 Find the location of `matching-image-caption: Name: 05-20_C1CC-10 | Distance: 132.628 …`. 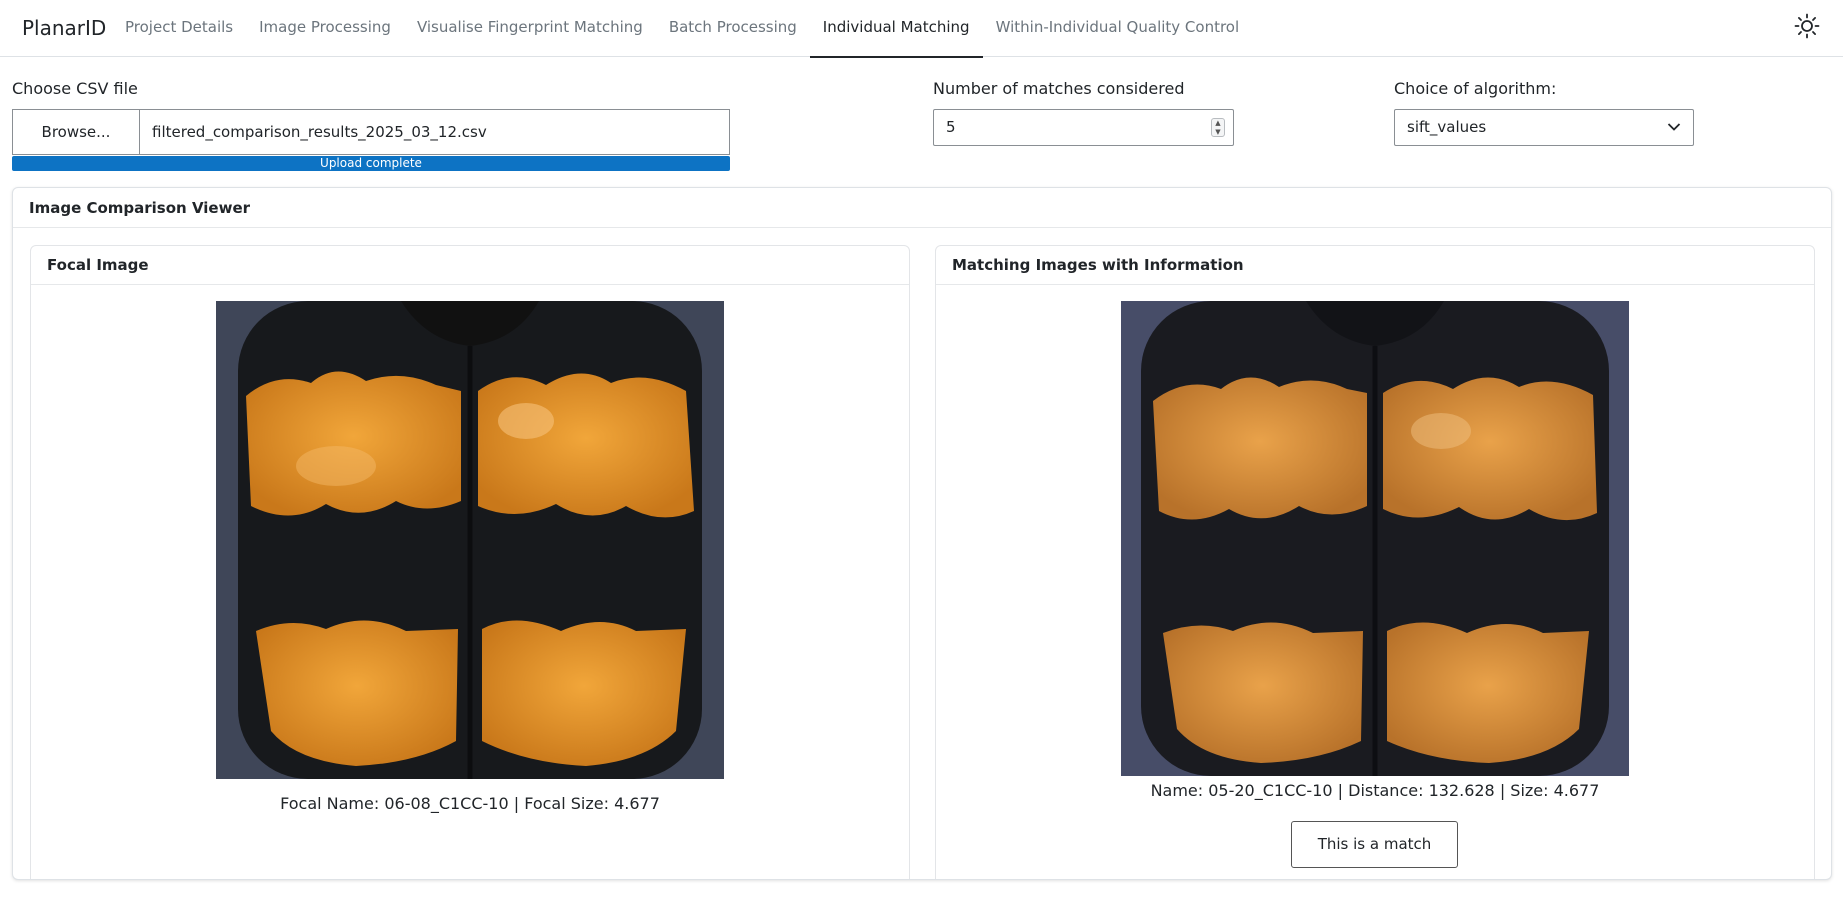

matching-image-caption: Name: 05-20_C1CC-10 | Distance: 132.628 … is located at coordinates (1375, 790).